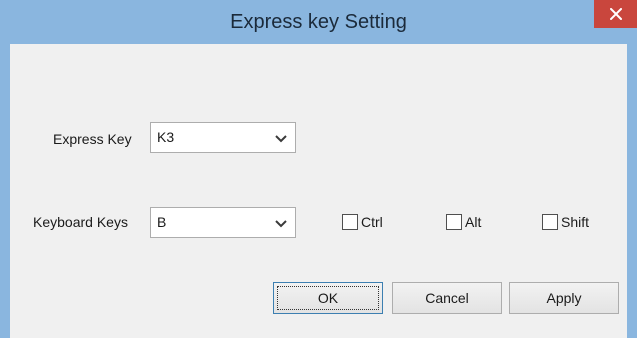  Describe the element at coordinates (223, 222) in the screenshot. I see `keyboard-keys-dropdown: B` at that location.